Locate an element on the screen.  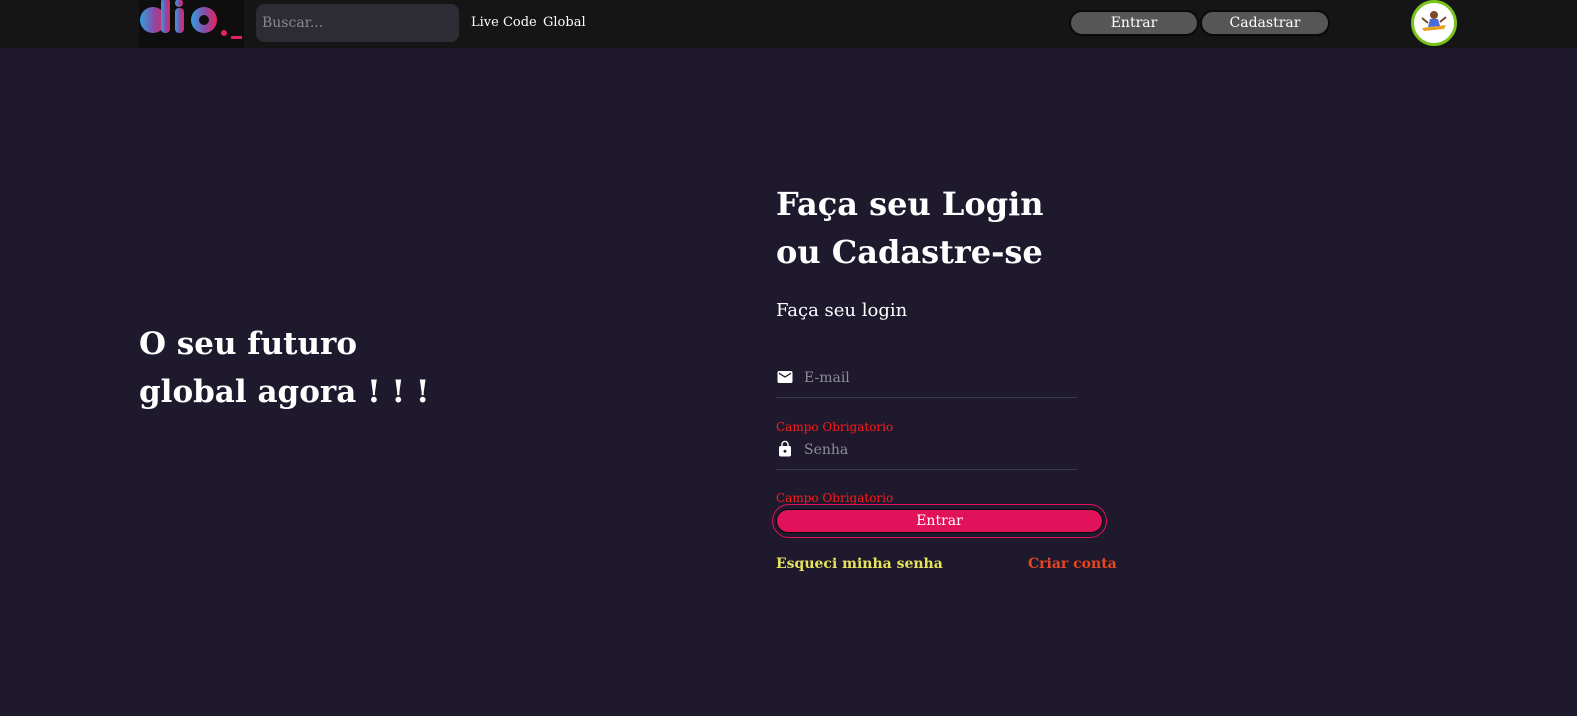
submit-focus-ring: Entrar is located at coordinates (939, 521).